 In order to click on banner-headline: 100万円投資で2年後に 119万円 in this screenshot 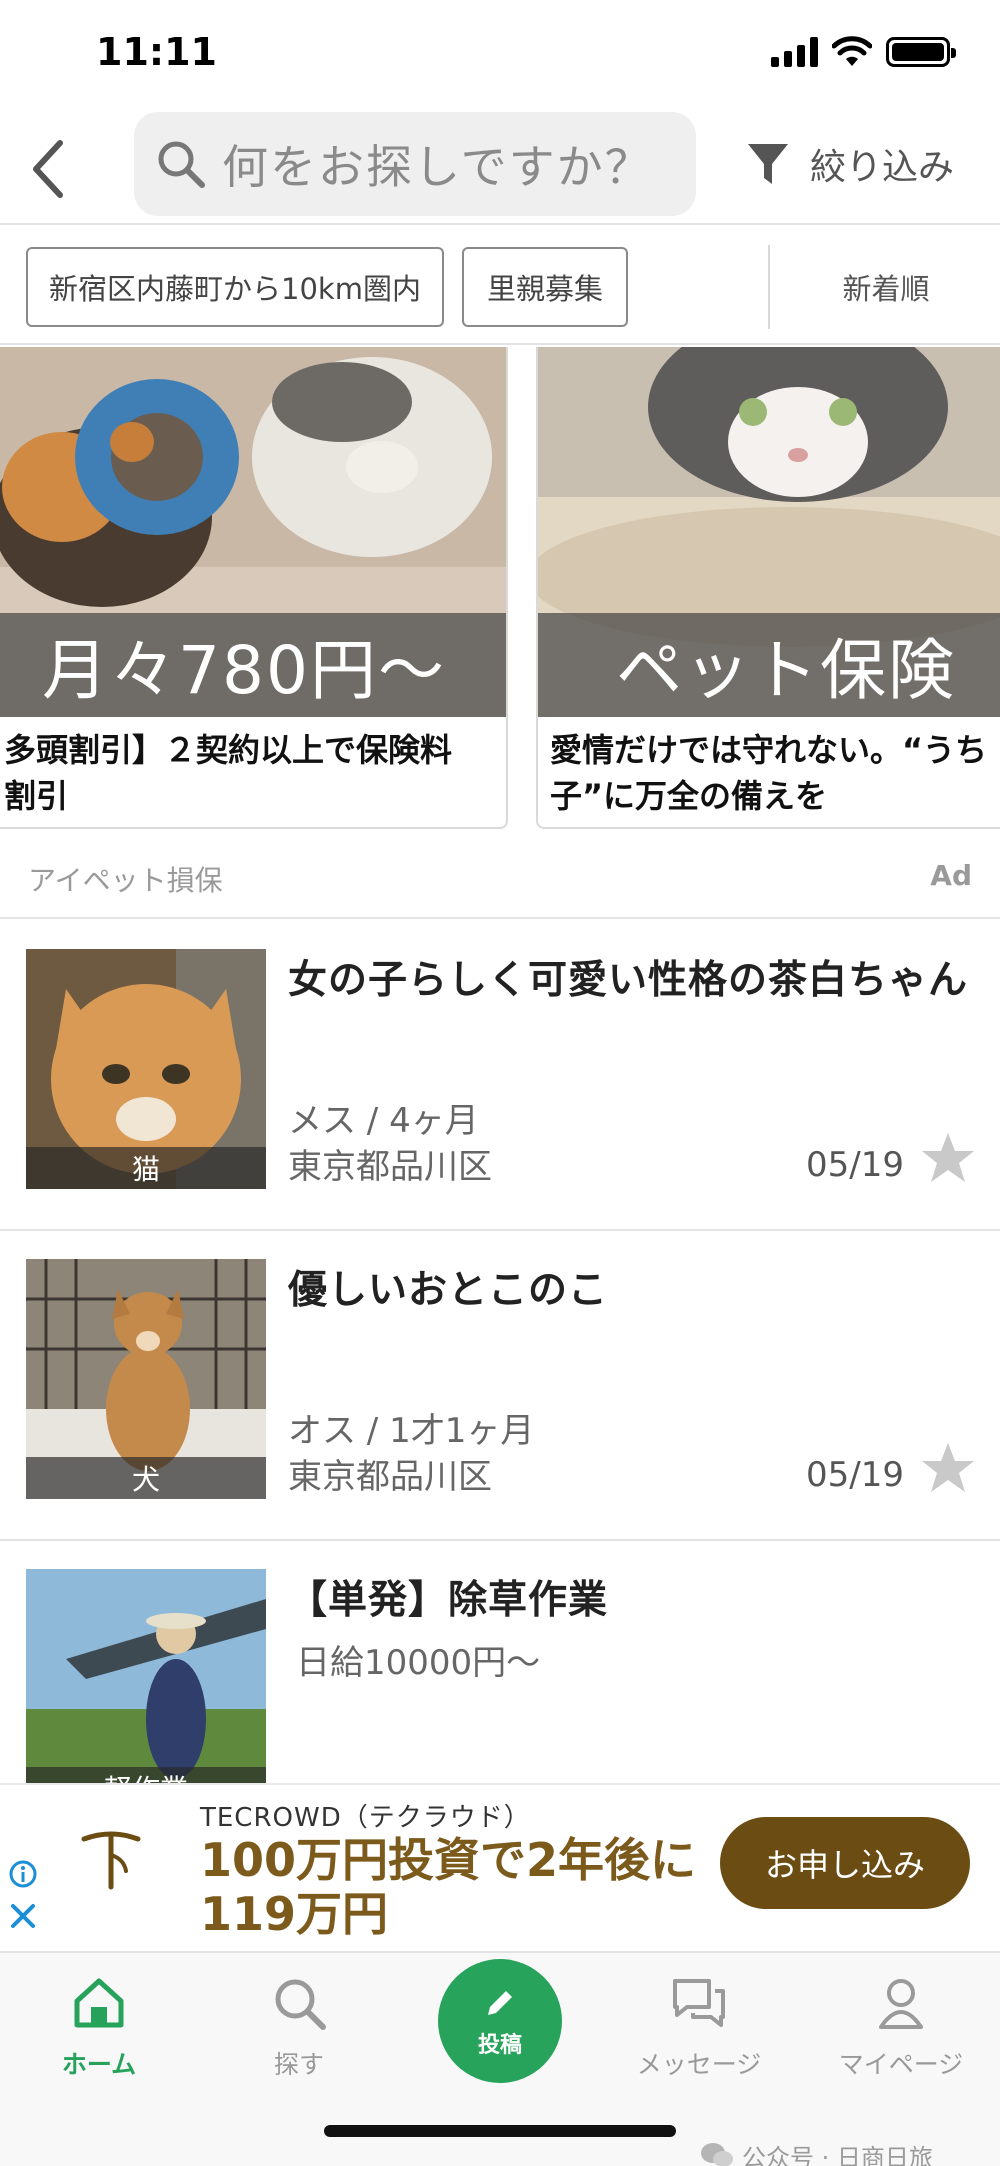, I will do `click(448, 1887)`.